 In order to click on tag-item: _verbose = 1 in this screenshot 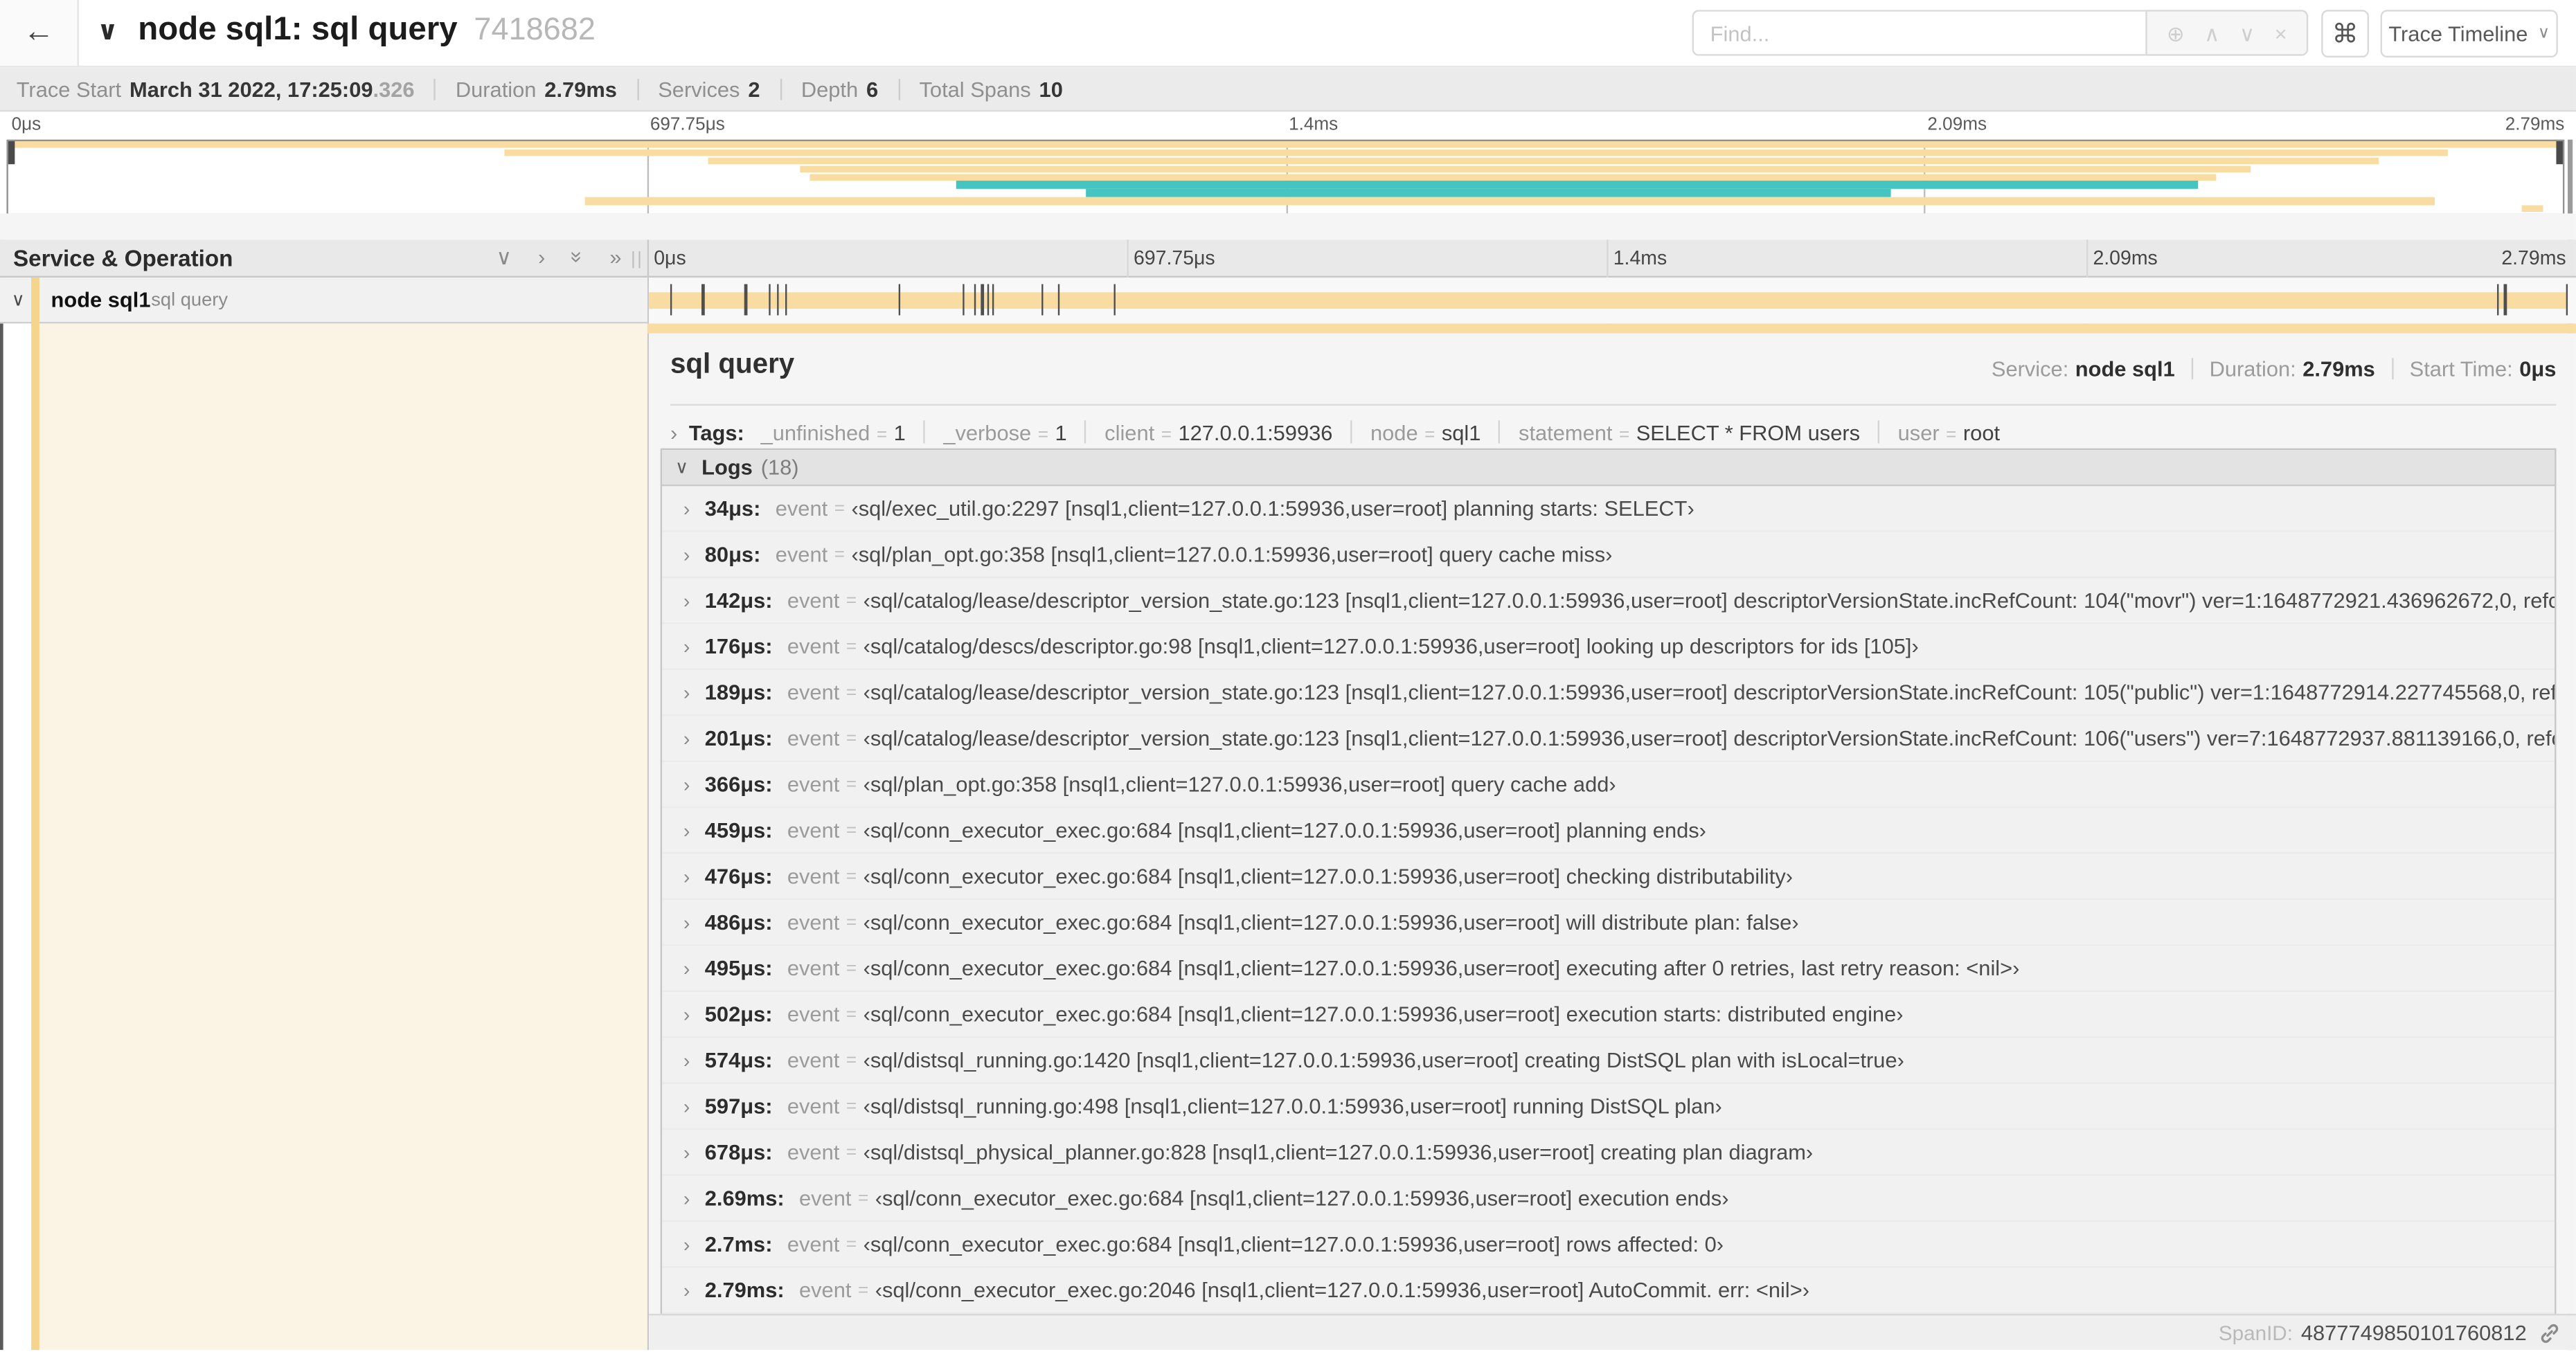, I will do `click(1004, 431)`.